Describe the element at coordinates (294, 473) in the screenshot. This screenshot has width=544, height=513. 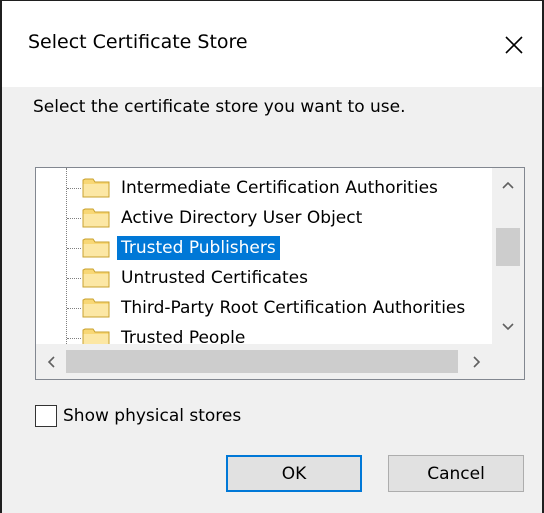
I see `ok-button: OK` at that location.